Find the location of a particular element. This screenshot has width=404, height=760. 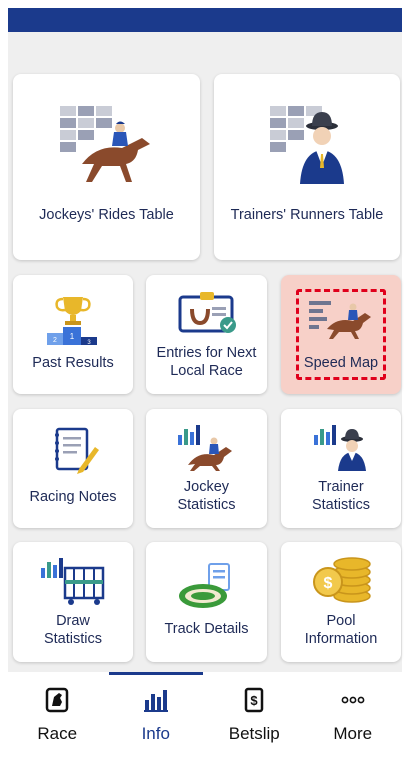

nav-info: Info is located at coordinates (156, 716).